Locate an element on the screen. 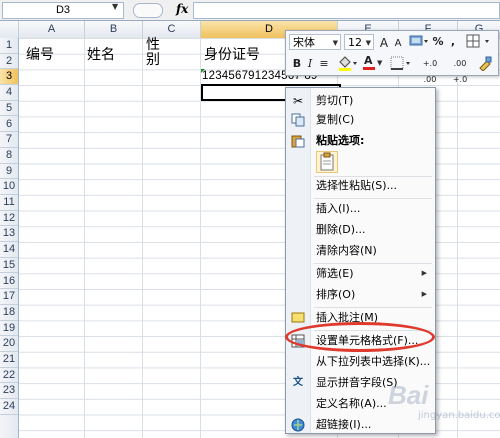 This screenshot has height=438, width=500. cell-c1: 性 别 is located at coordinates (153, 53).